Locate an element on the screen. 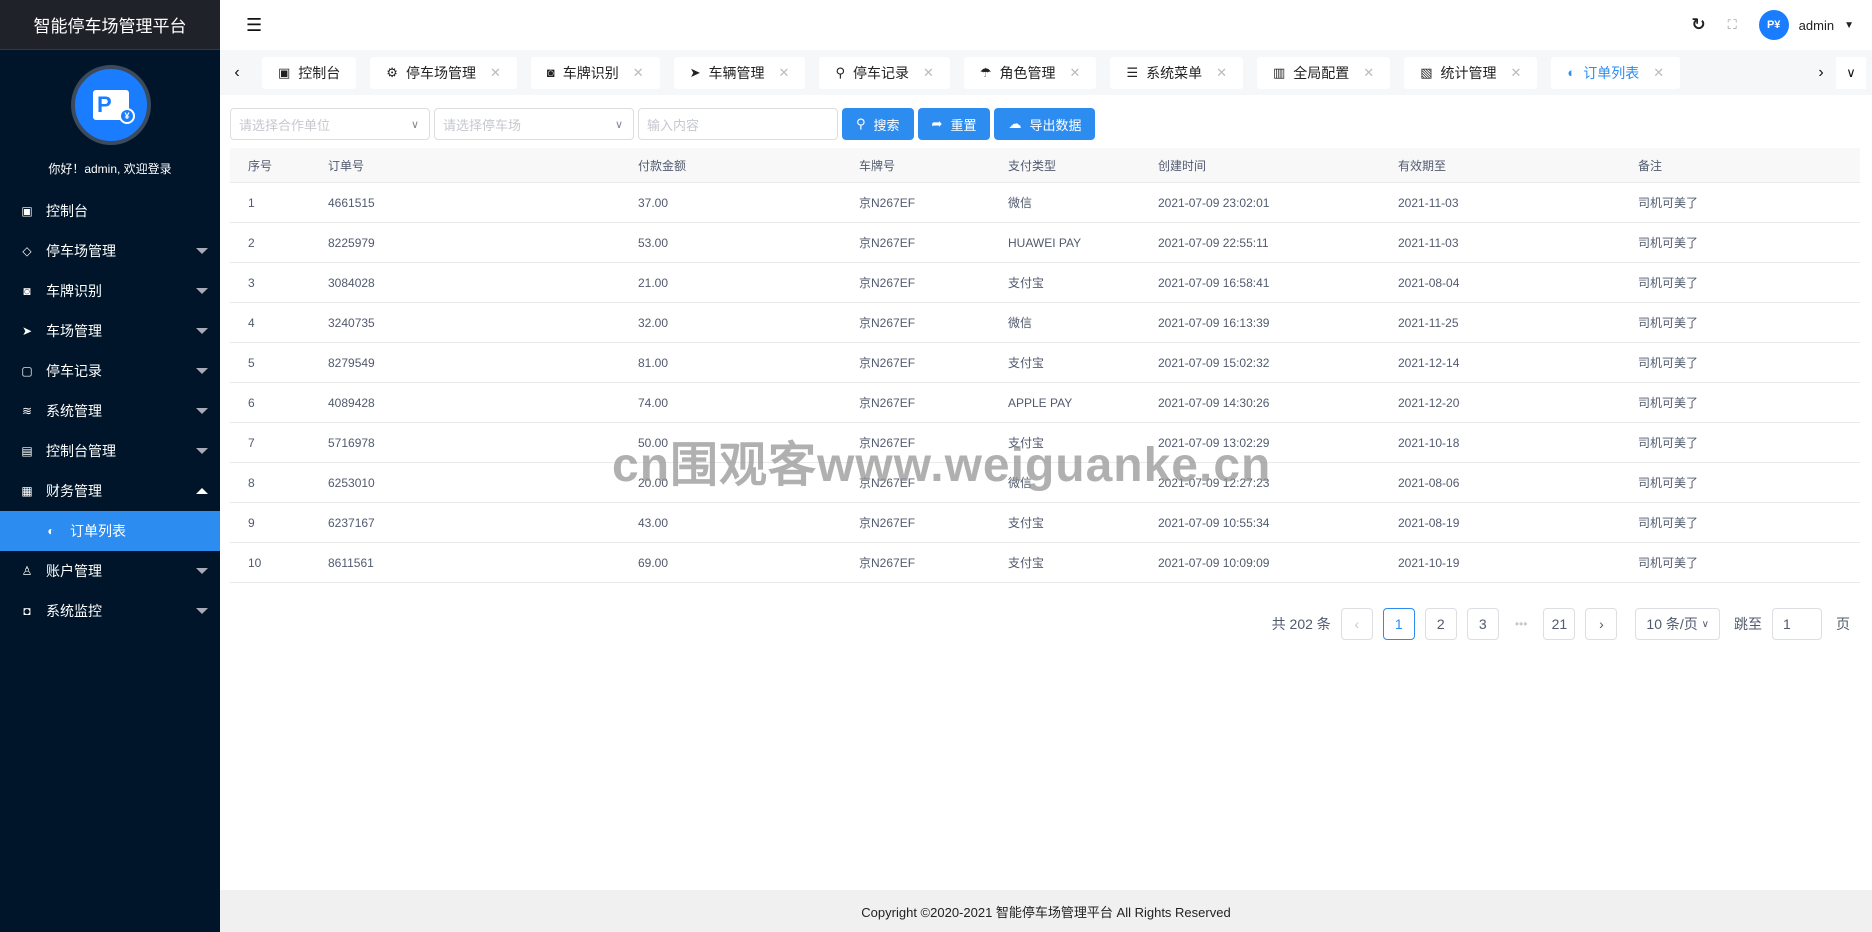 The width and height of the screenshot is (1872, 932). page-size-select: 10 条/页 ∨ is located at coordinates (1677, 624).